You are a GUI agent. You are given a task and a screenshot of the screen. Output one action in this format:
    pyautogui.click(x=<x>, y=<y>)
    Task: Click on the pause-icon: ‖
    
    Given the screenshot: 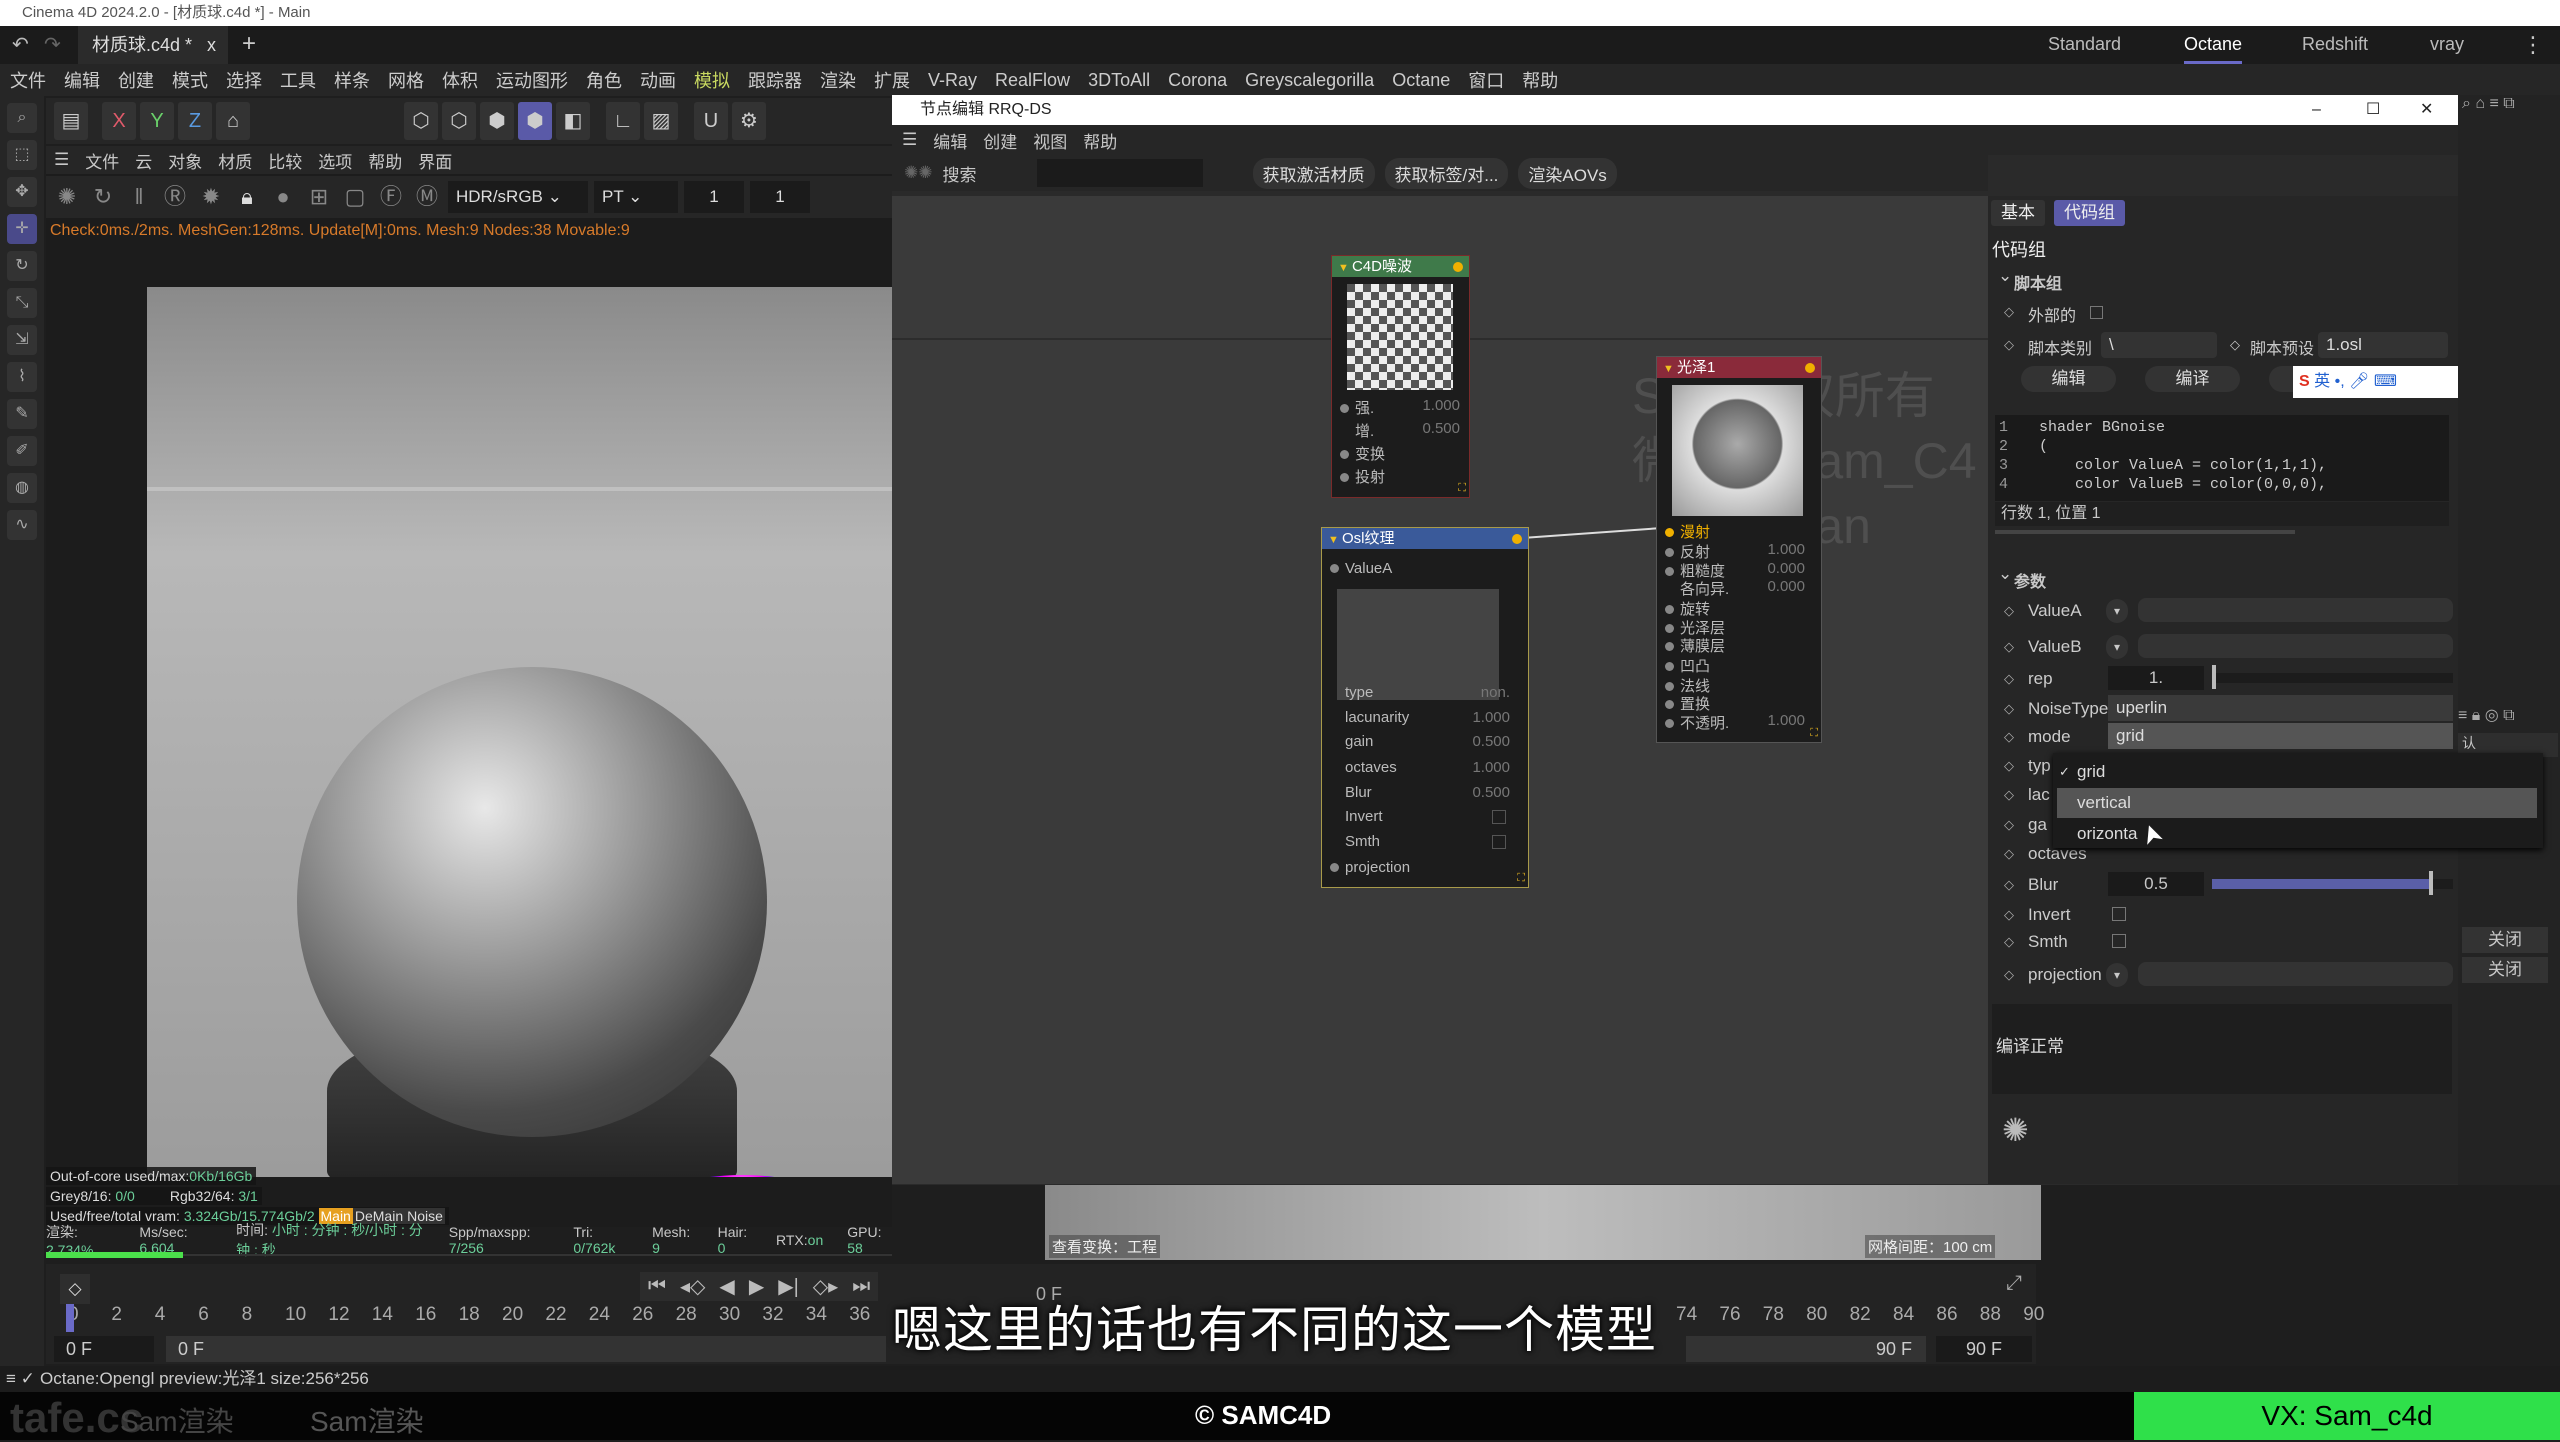 What is the action you would take?
    pyautogui.click(x=139, y=197)
    